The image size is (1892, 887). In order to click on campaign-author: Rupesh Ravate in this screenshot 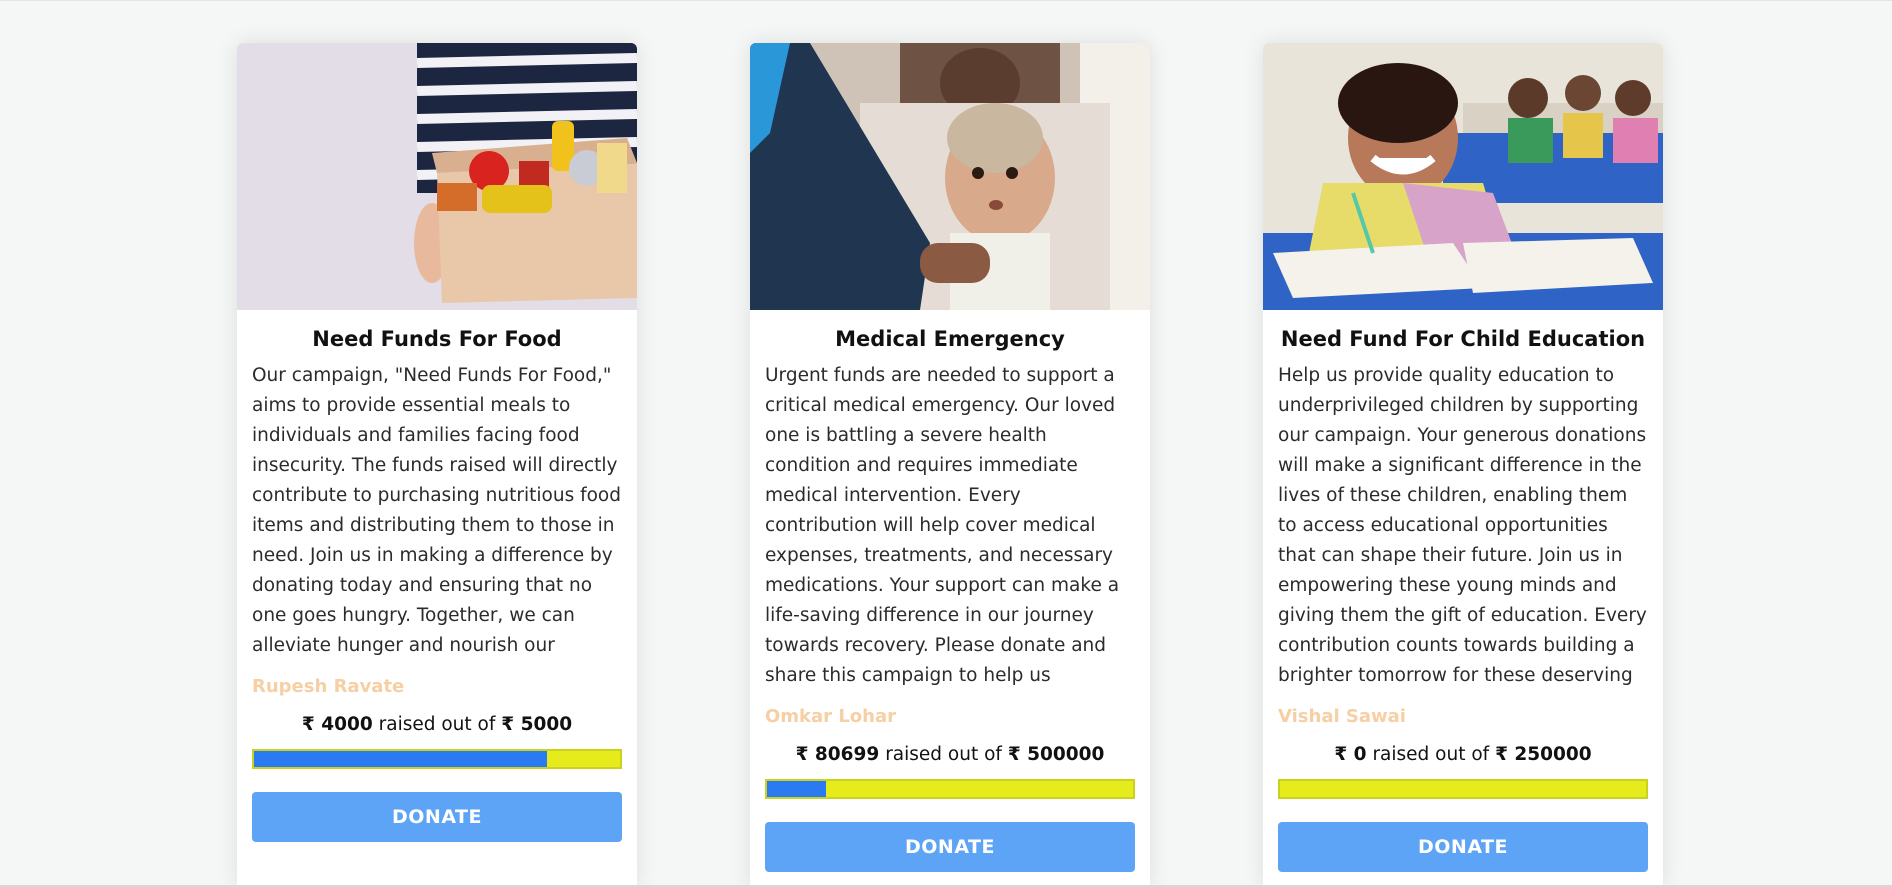, I will do `click(437, 687)`.